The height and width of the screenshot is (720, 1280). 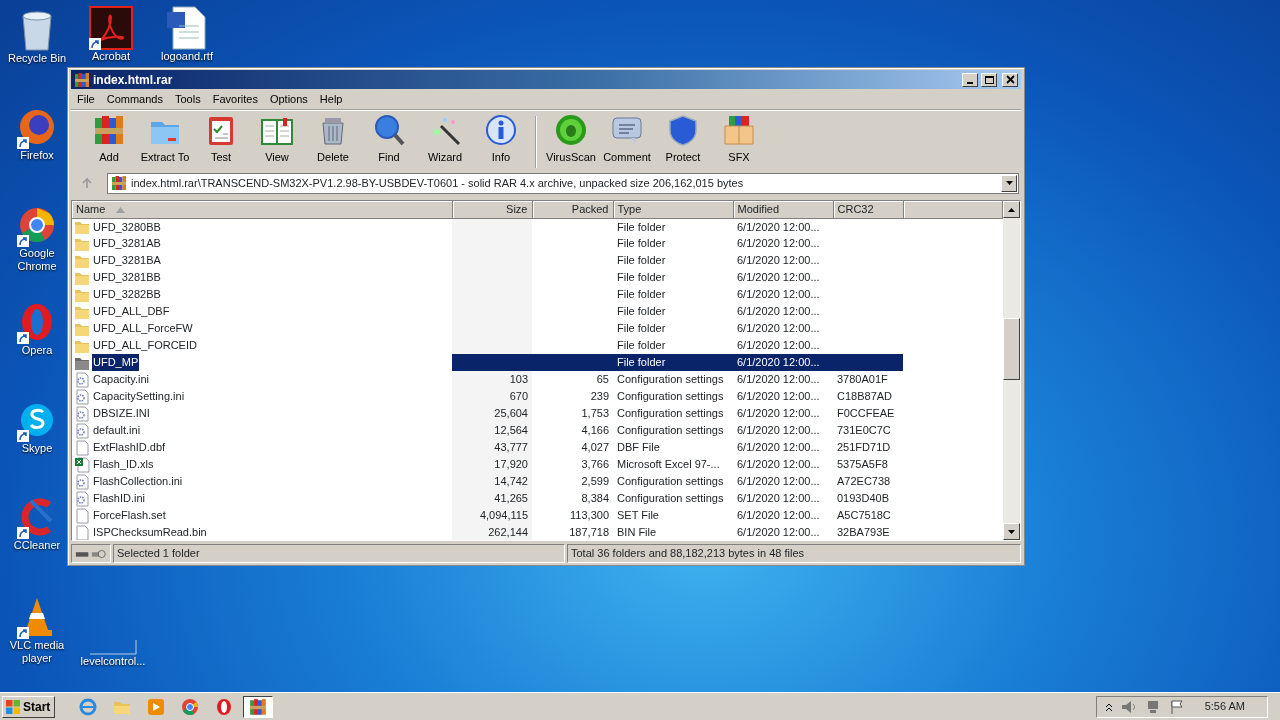 What do you see at coordinates (133, 80) in the screenshot?
I see `window-title: index.html.rar` at bounding box center [133, 80].